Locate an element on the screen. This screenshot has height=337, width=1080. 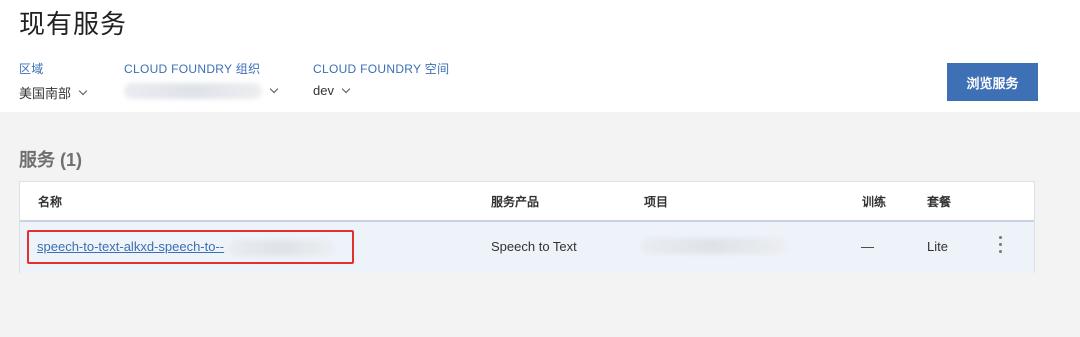
page-title: 现有服务 is located at coordinates (73, 24).